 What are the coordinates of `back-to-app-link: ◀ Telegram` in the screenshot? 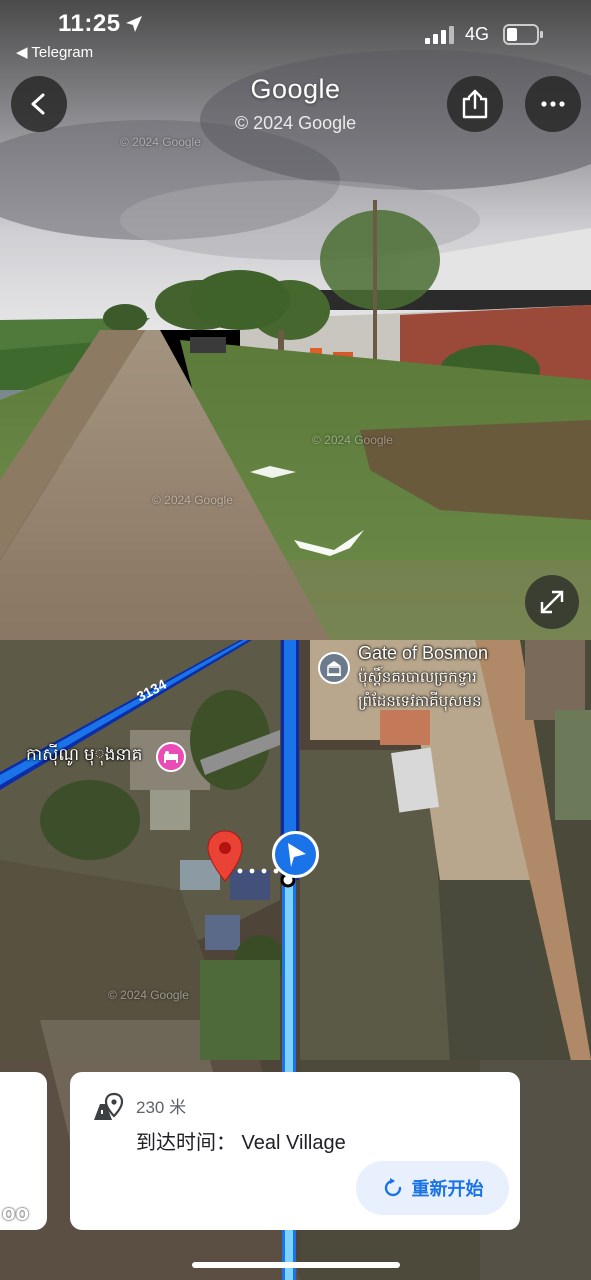 It's located at (54, 52).